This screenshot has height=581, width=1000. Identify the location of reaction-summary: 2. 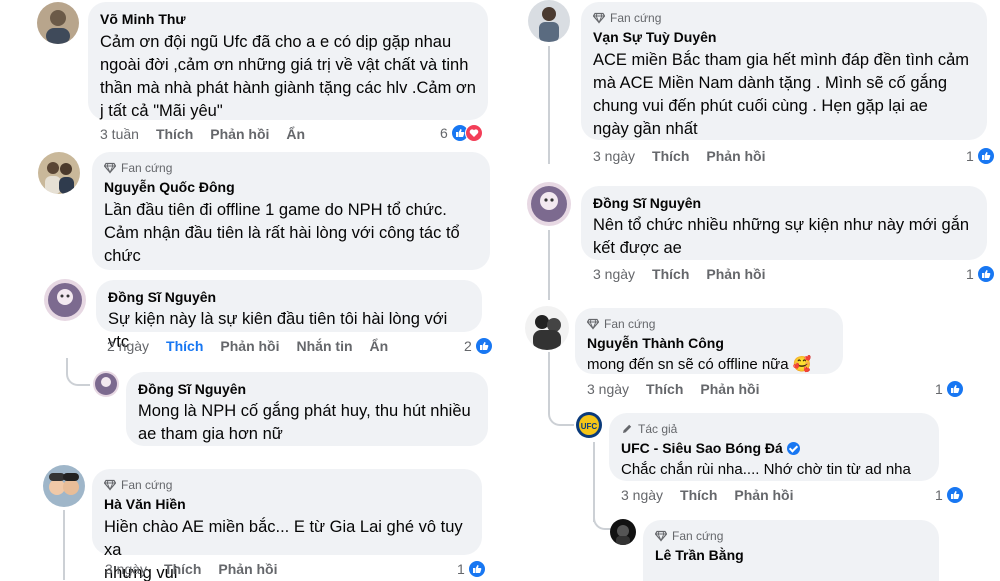
(478, 346).